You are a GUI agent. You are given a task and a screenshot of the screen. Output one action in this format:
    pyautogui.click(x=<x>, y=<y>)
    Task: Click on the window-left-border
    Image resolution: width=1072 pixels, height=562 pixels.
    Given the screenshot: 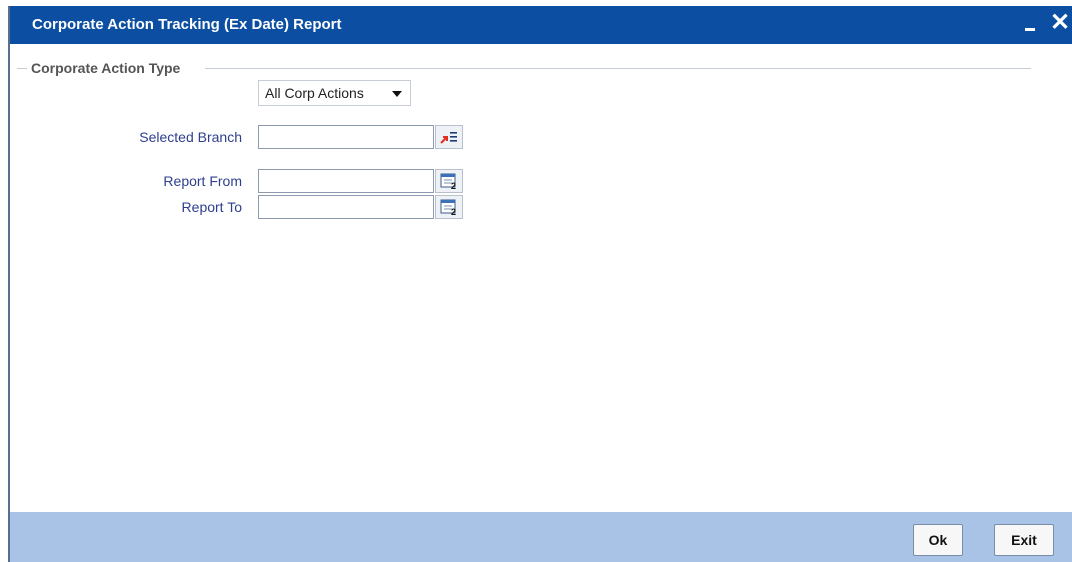 What is the action you would take?
    pyautogui.click(x=9, y=284)
    